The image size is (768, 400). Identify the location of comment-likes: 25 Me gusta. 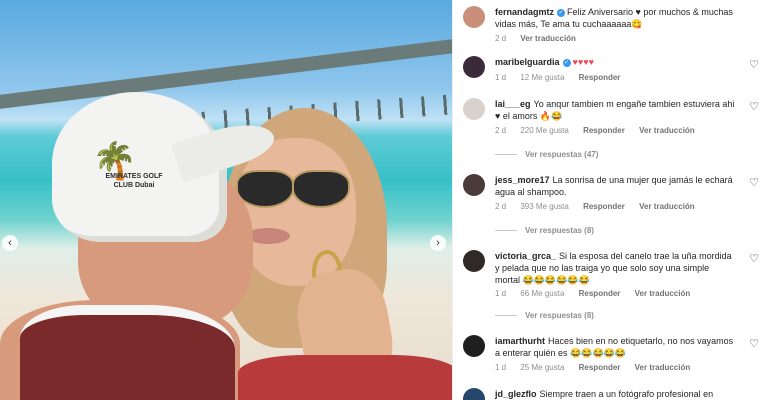
(542, 367).